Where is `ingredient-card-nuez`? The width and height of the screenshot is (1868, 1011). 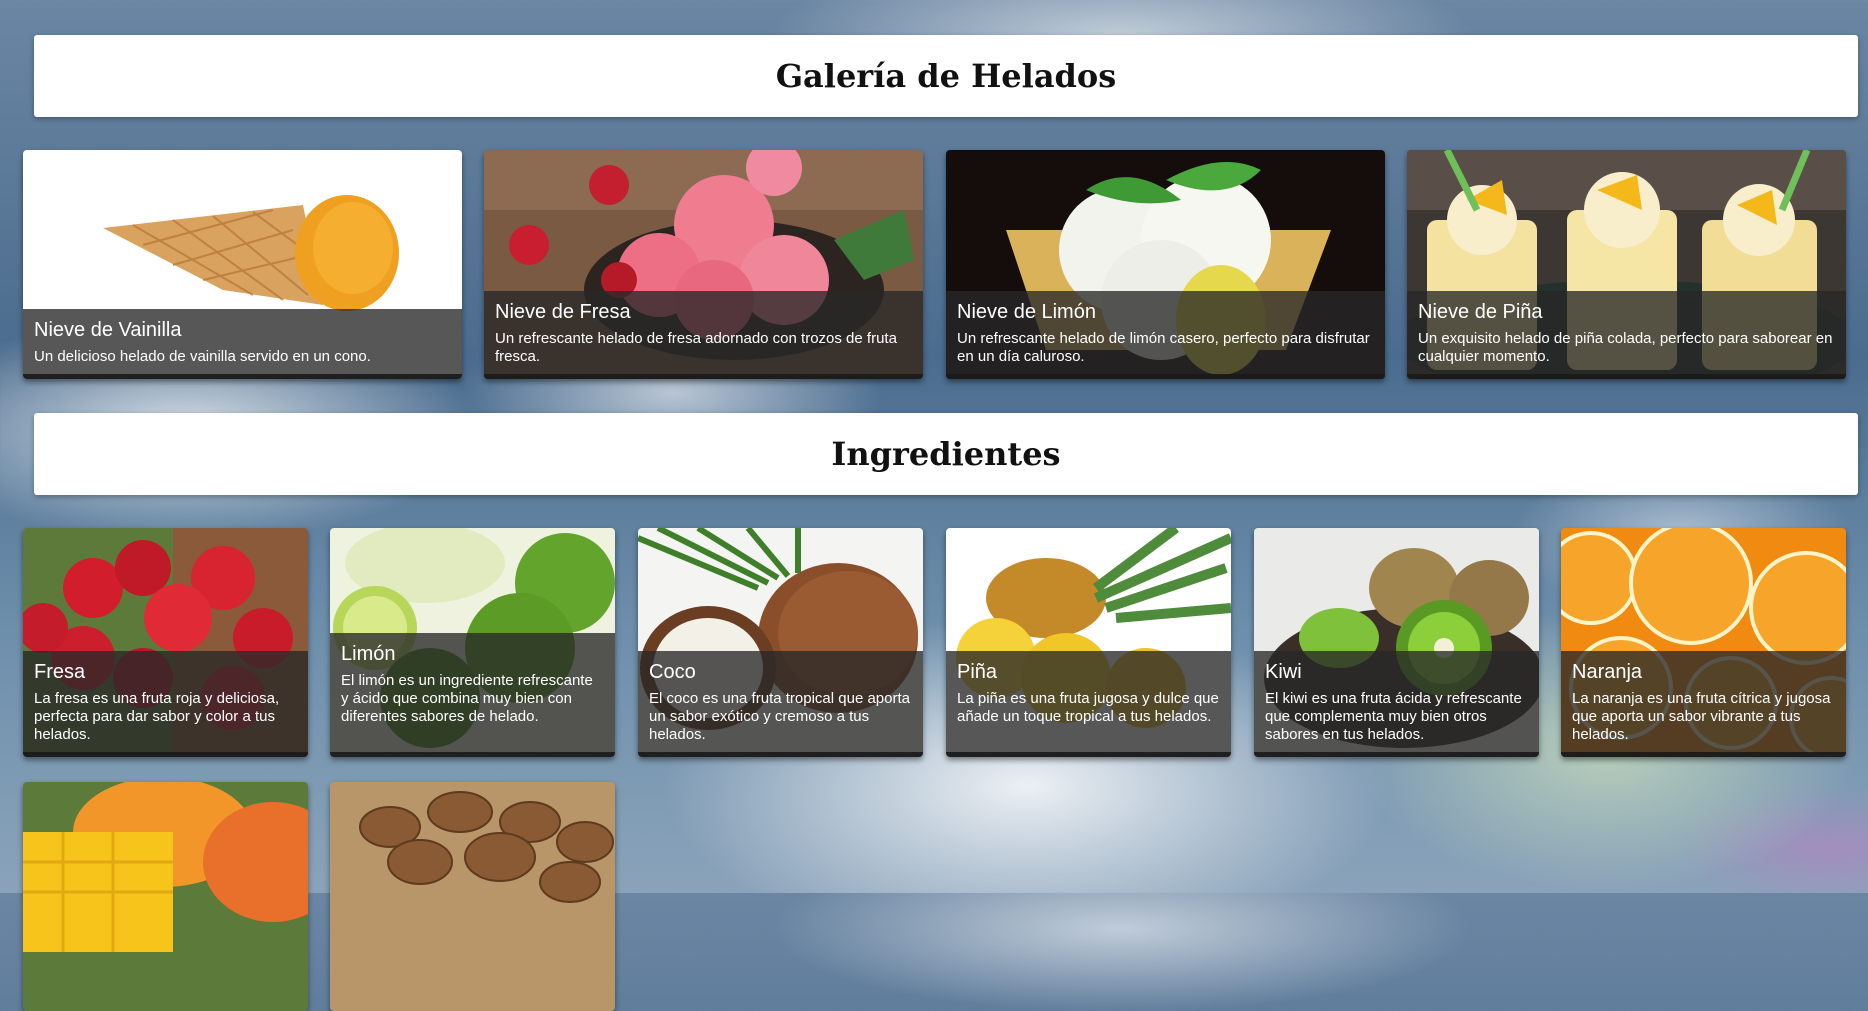
ingredient-card-nuez is located at coordinates (472, 896).